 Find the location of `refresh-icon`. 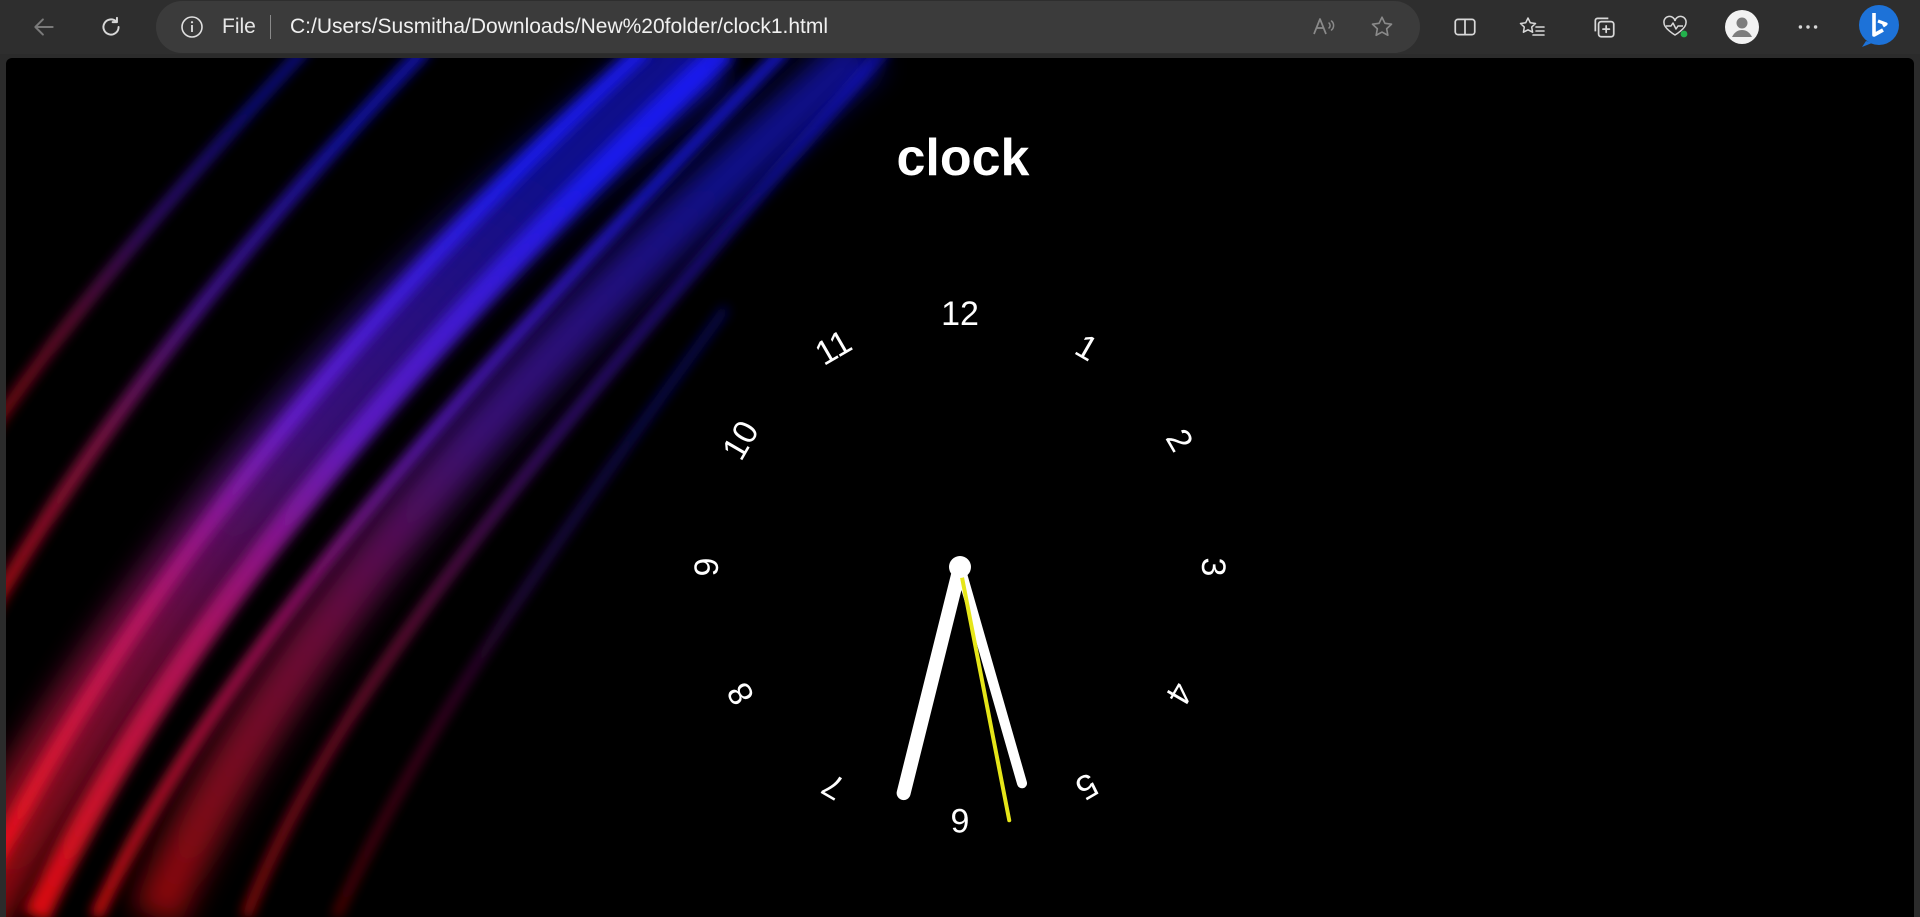

refresh-icon is located at coordinates (111, 26).